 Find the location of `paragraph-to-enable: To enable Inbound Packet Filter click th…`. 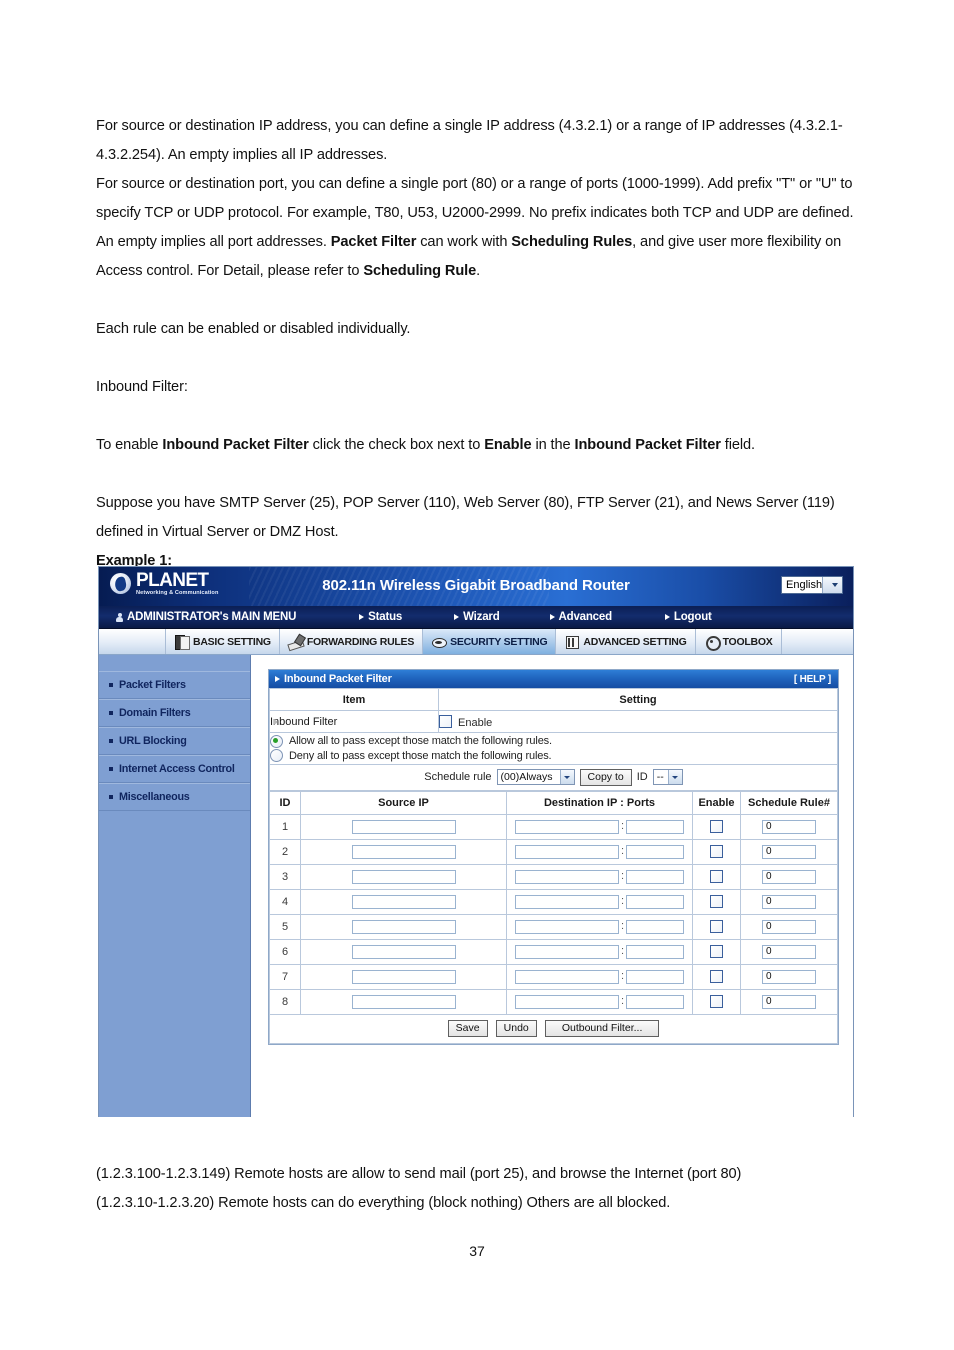

paragraph-to-enable: To enable Inbound Packet Filter click th… is located at coordinates (425, 445).